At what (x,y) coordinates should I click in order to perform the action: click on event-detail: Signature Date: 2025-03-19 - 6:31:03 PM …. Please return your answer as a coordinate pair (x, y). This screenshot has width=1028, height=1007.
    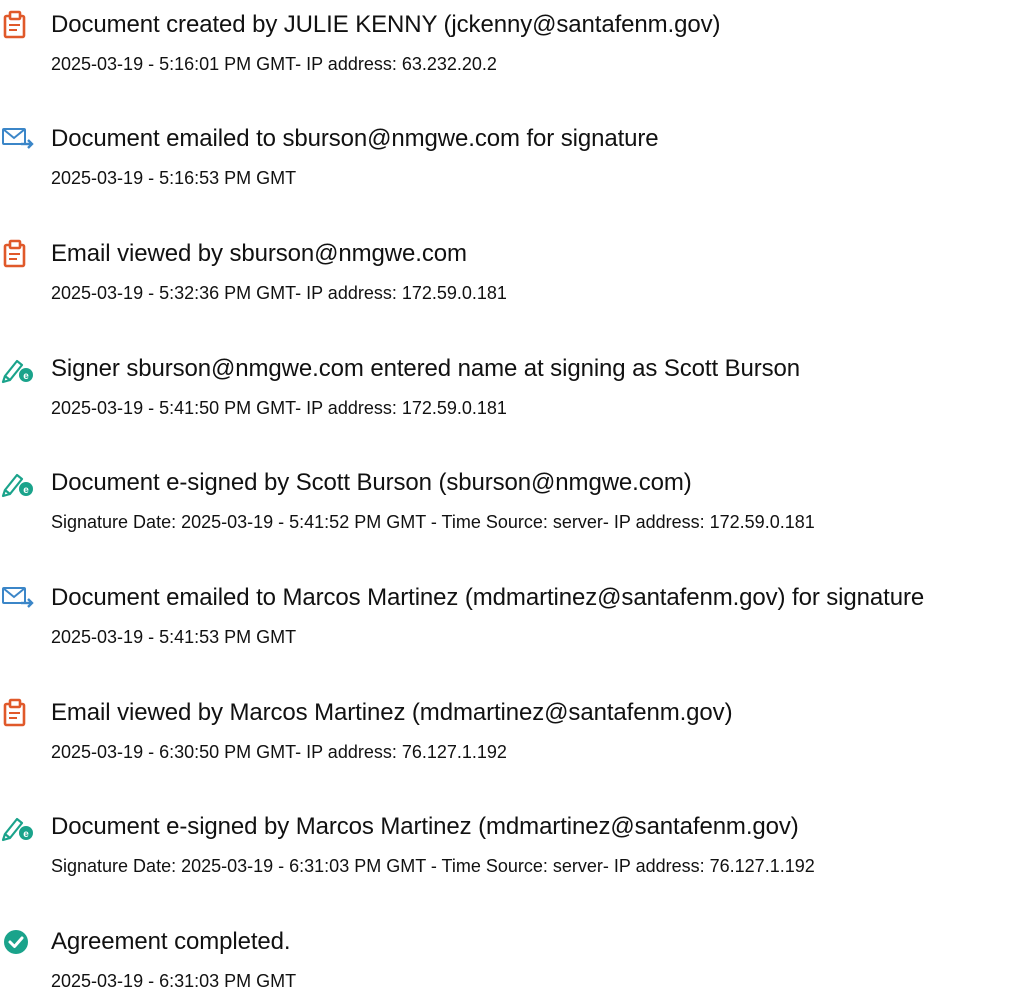
    Looking at the image, I should click on (433, 866).